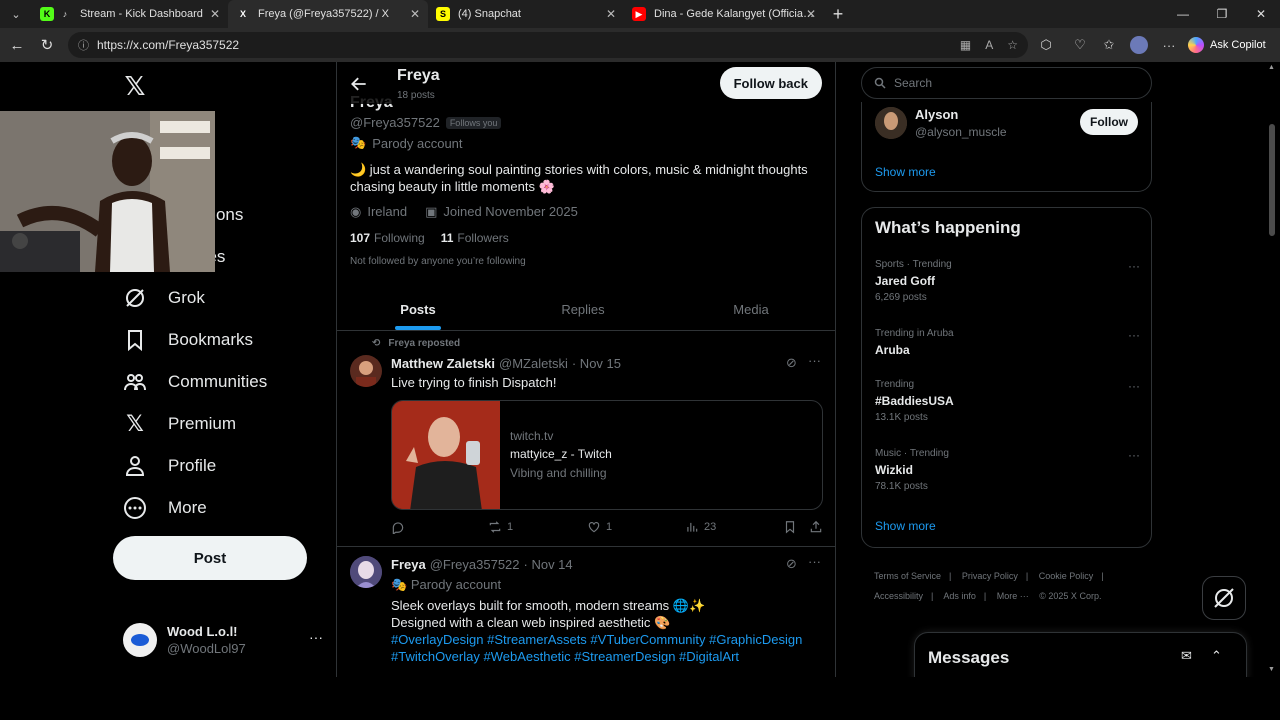 This screenshot has width=1280, height=720. What do you see at coordinates (596, 363) in the screenshot?
I see `post-date: · Nov 15` at bounding box center [596, 363].